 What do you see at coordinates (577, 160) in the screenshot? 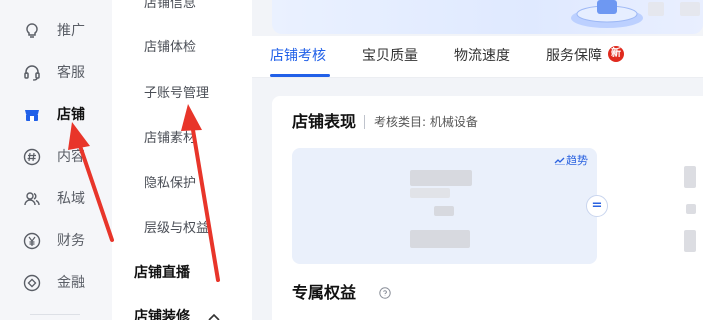
I see `trend-label: 趋势` at bounding box center [577, 160].